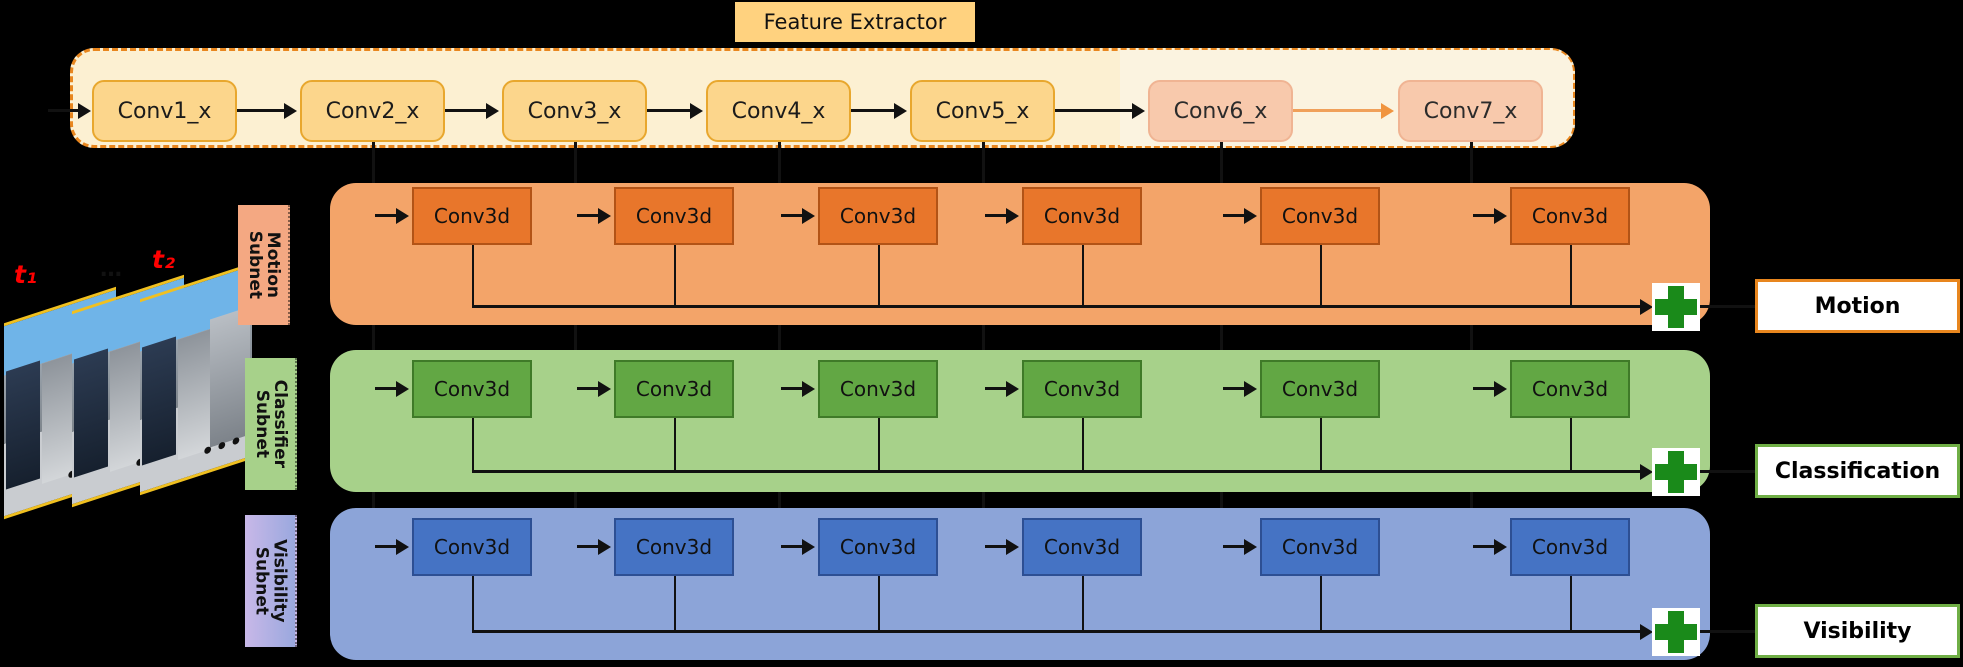 This screenshot has height=667, width=1963. What do you see at coordinates (1059, 631) in the screenshot?
I see `visibility-merge-bus` at bounding box center [1059, 631].